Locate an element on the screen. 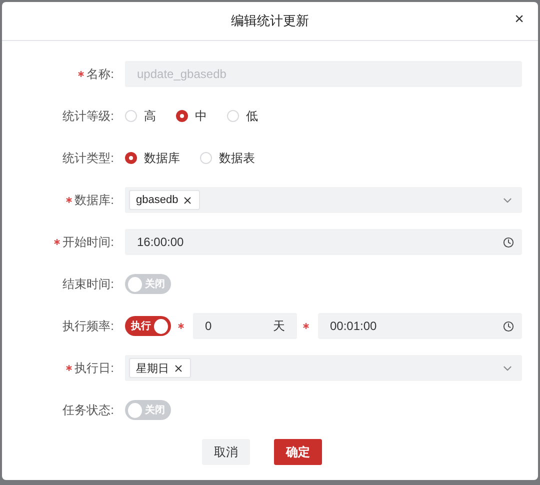  tag: gbasedb is located at coordinates (164, 200).